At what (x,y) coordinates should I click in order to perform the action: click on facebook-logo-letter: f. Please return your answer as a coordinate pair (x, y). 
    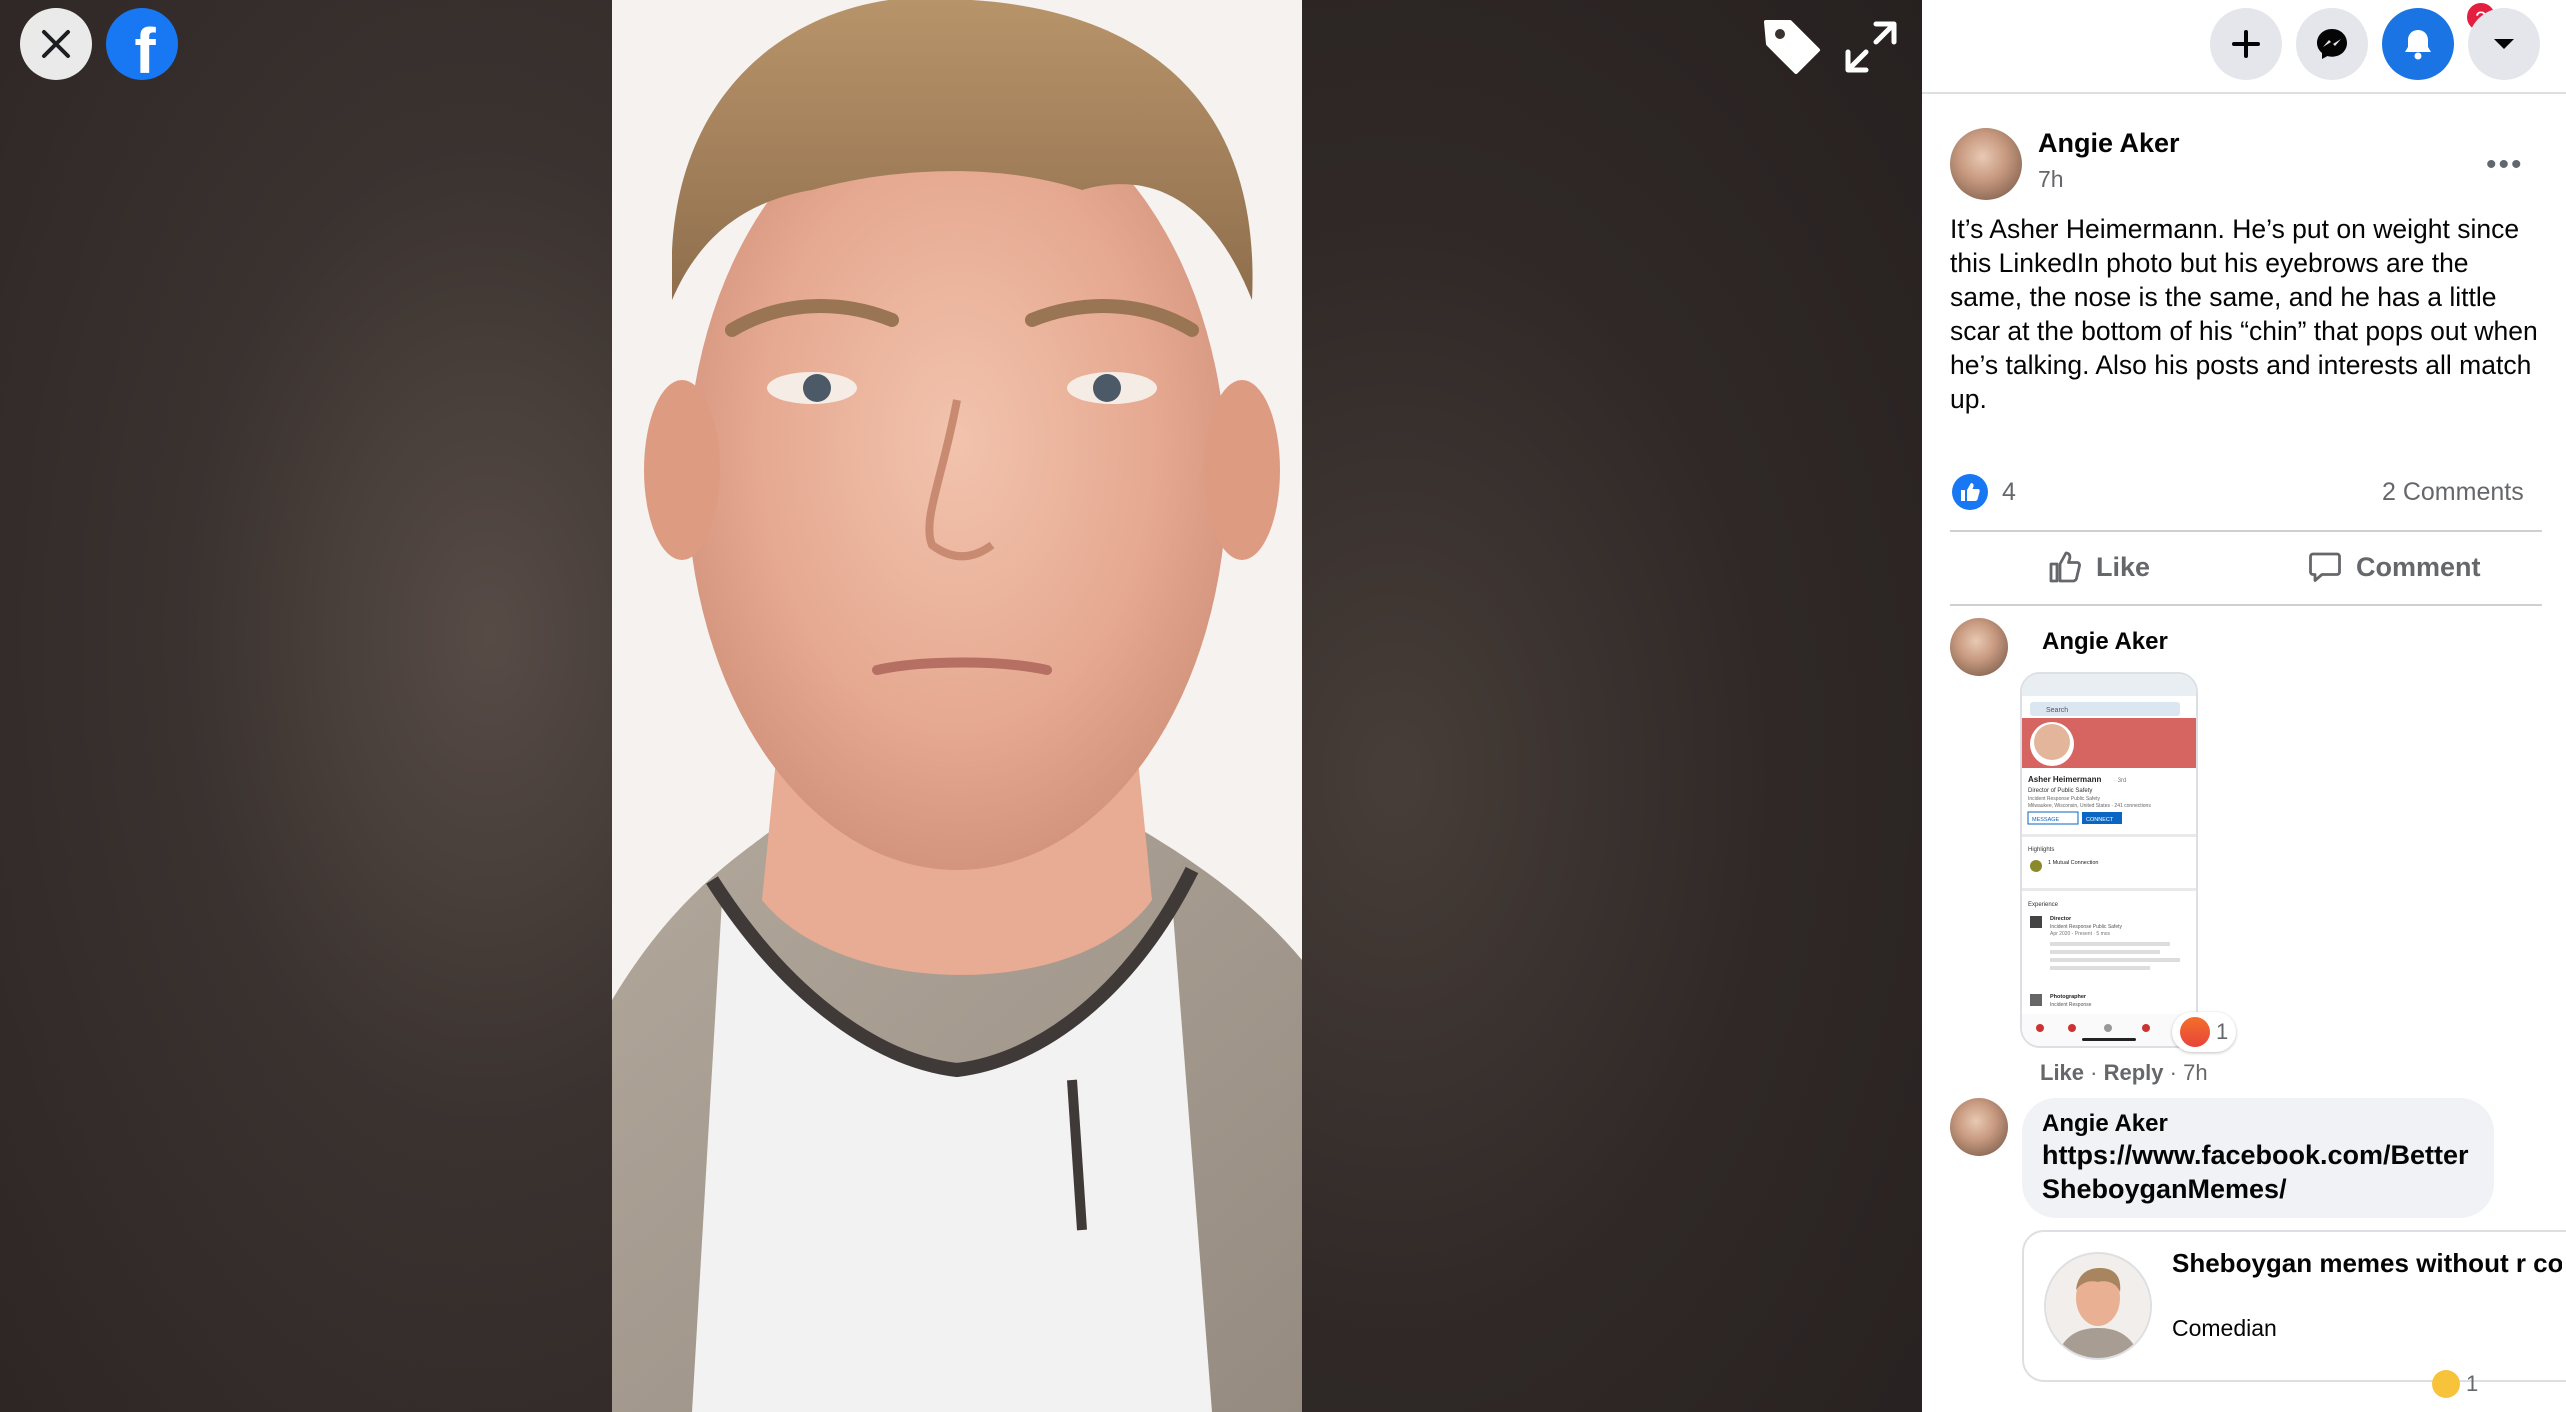
    Looking at the image, I should click on (145, 51).